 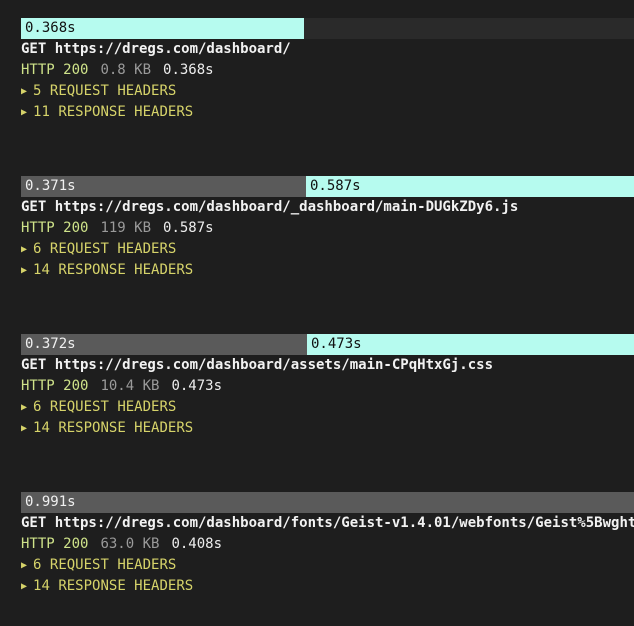 What do you see at coordinates (105, 91) in the screenshot?
I see `request-headers-label: 5 REQUEST HEADERS` at bounding box center [105, 91].